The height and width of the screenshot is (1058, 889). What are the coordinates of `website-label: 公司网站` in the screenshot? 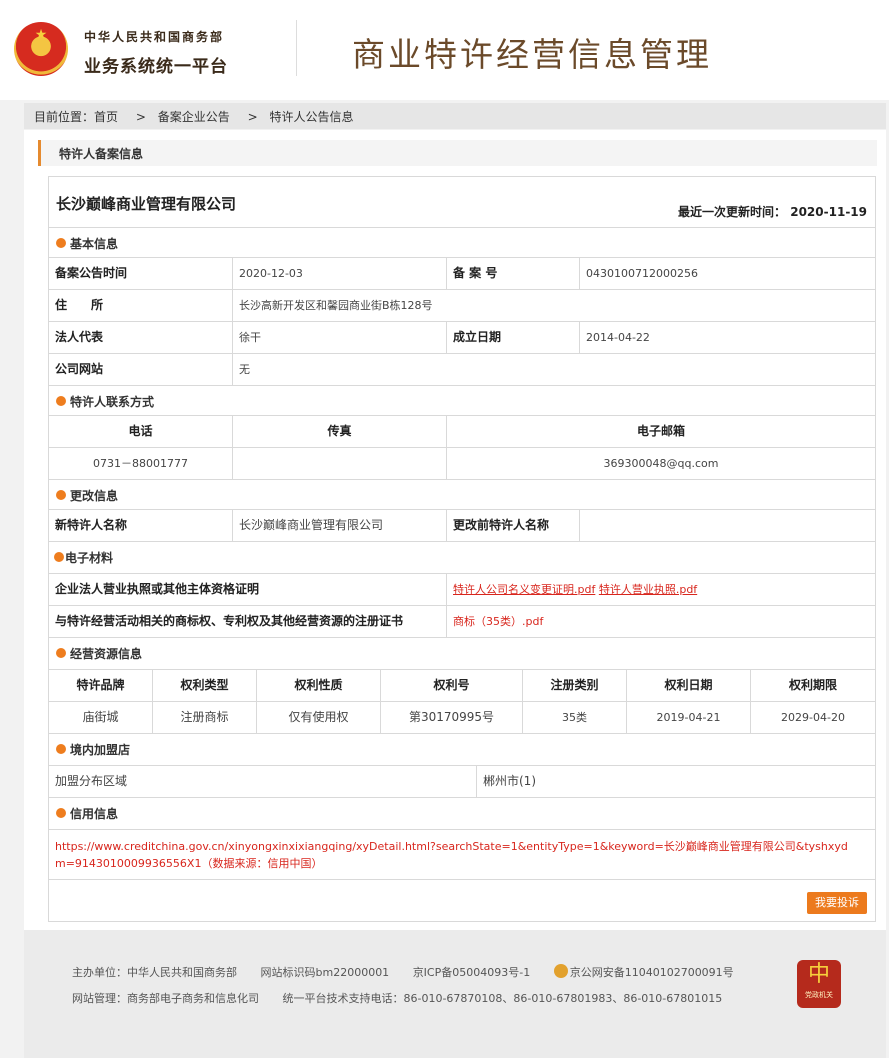 It's located at (141, 369).